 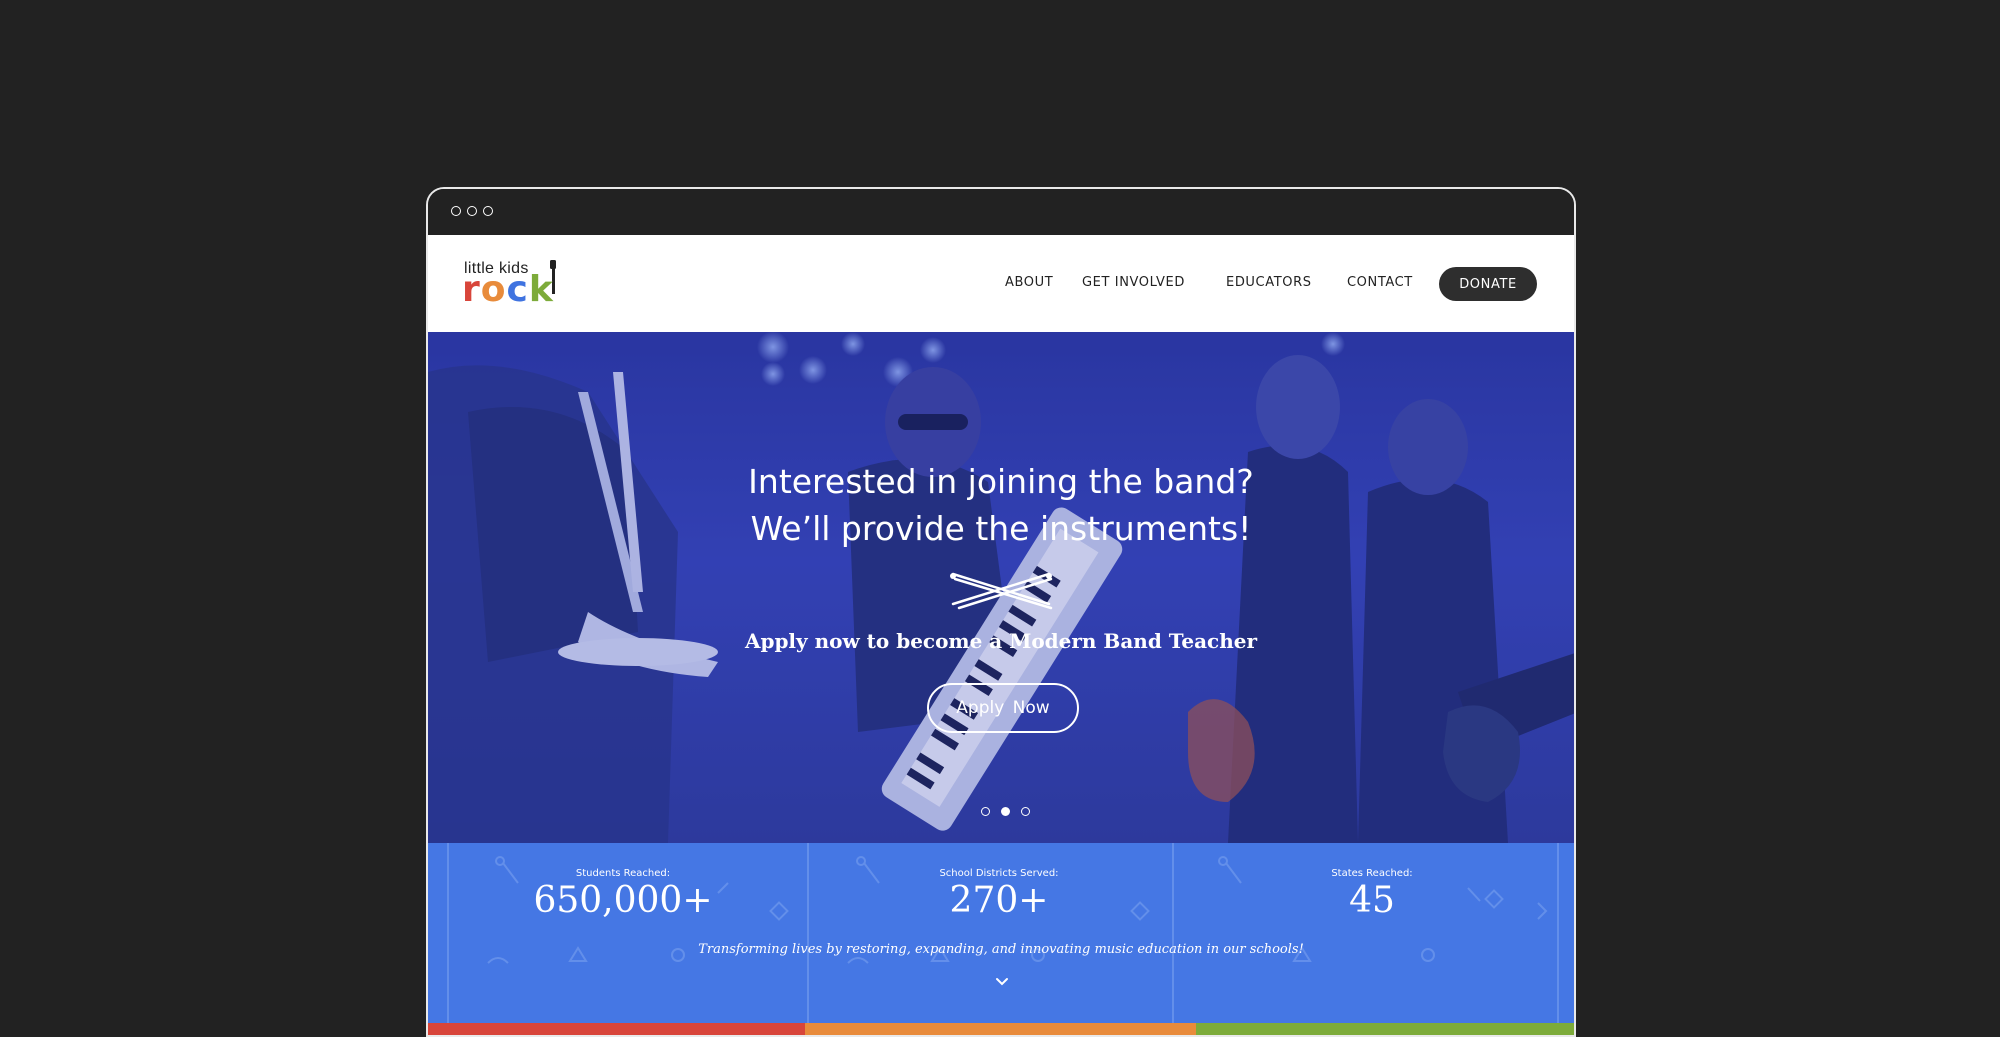 What do you see at coordinates (471, 289) in the screenshot?
I see `logo-letter: r` at bounding box center [471, 289].